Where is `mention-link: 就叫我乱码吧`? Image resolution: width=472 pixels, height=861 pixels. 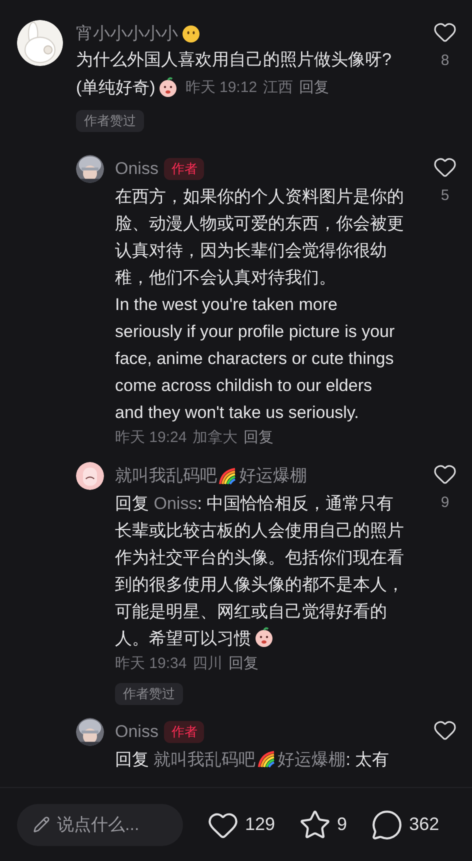
mention-link: 就叫我乱码吧 is located at coordinates (205, 760).